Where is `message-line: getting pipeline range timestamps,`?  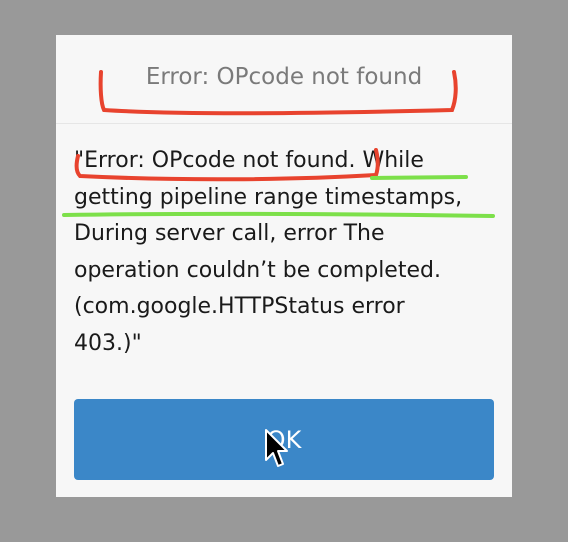 message-line: getting pipeline range timestamps, is located at coordinates (268, 197).